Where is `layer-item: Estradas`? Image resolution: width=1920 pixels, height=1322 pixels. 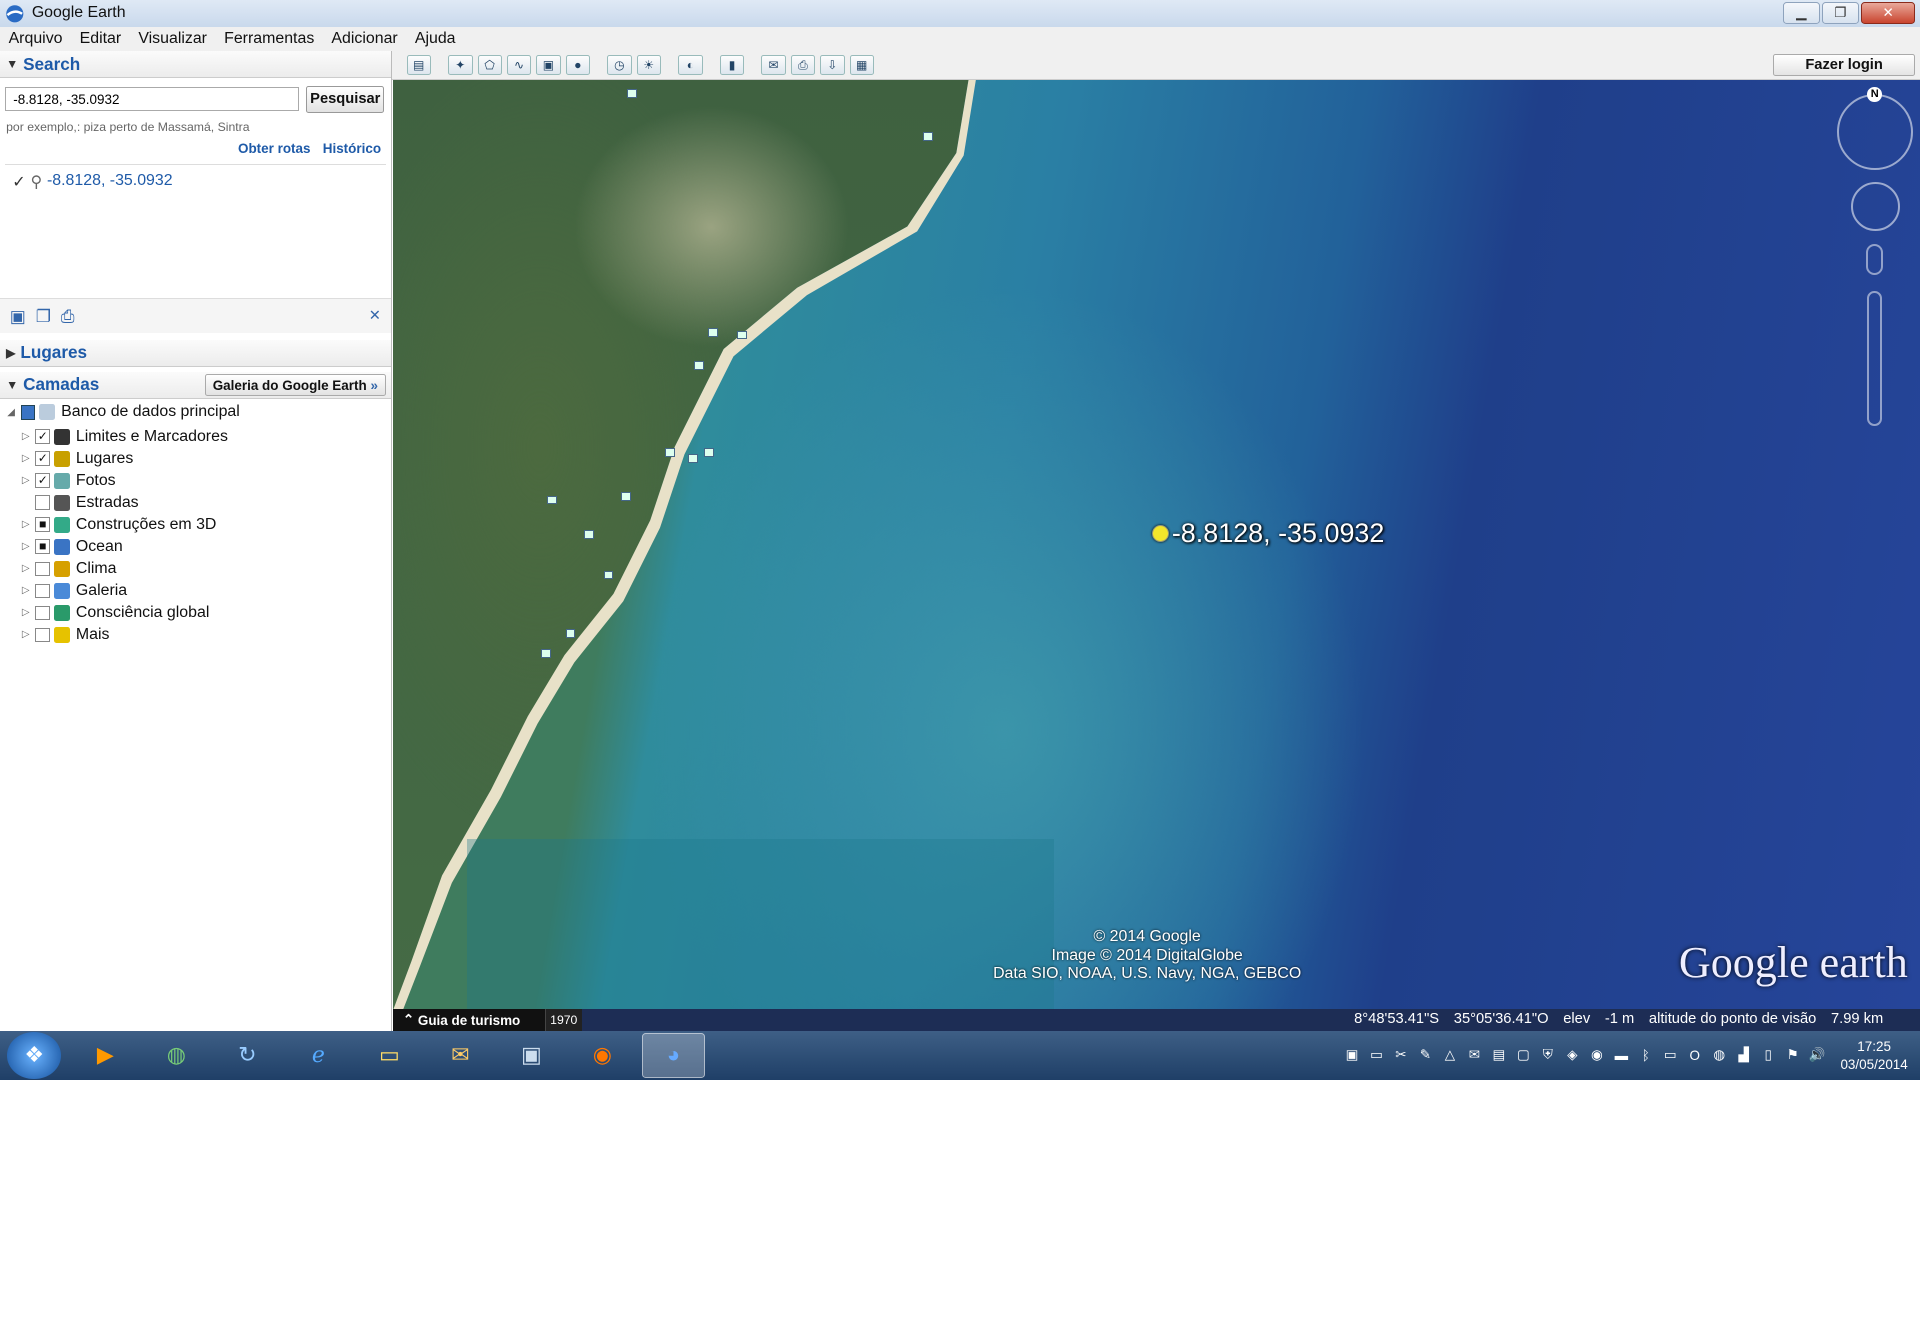 layer-item: Estradas is located at coordinates (205, 503).